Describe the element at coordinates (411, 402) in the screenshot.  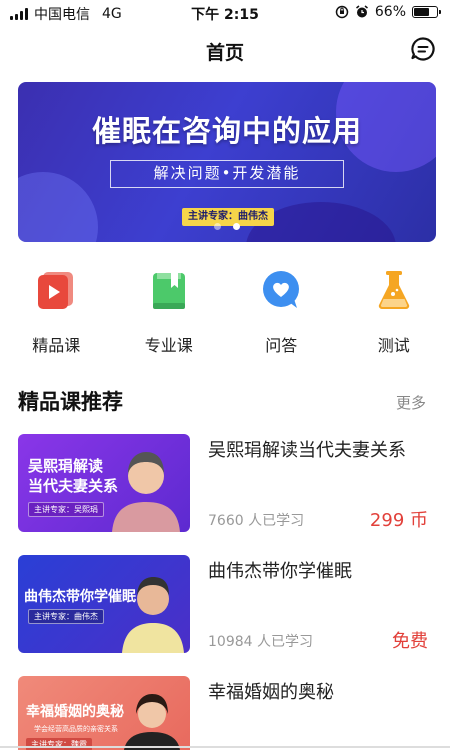
I see `more-link: 更多` at that location.